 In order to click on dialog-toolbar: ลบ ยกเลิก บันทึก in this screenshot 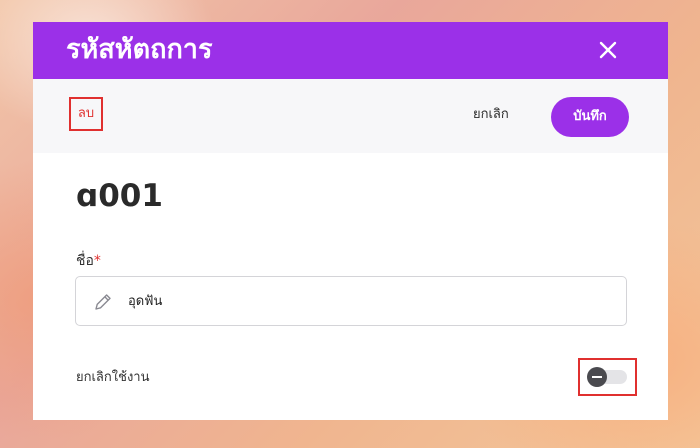, I will do `click(350, 116)`.